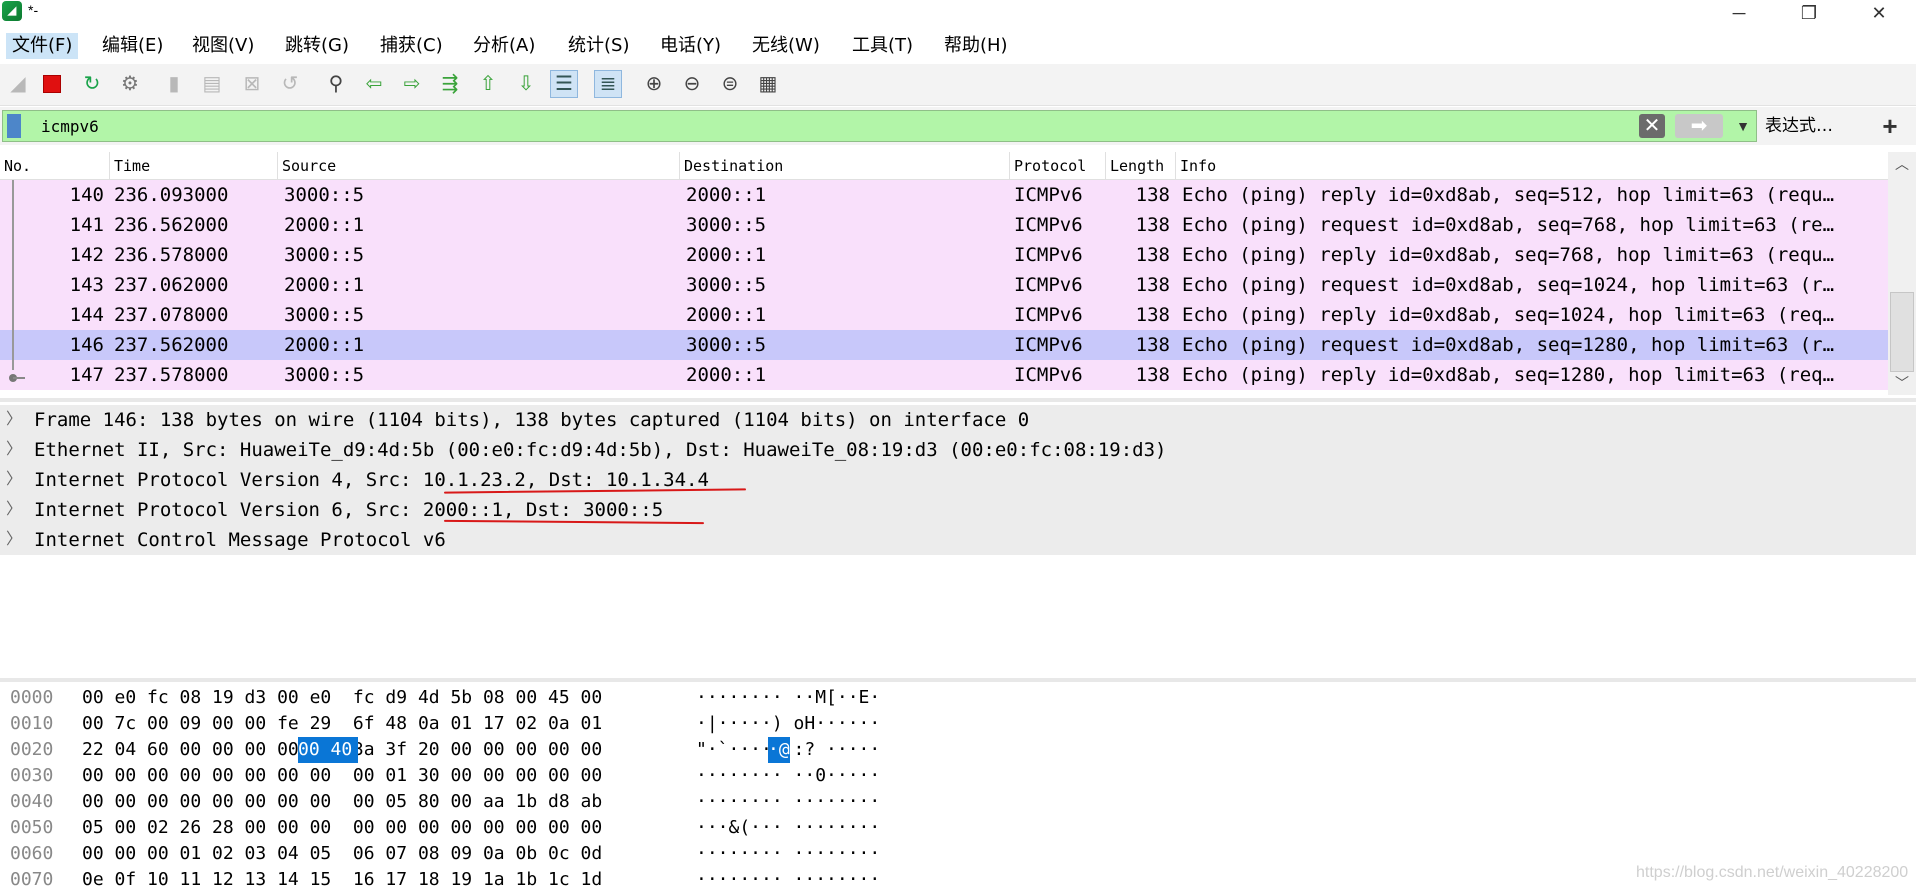 This screenshot has width=1916, height=894. I want to click on column-header-info: Info, so click(1532, 166).